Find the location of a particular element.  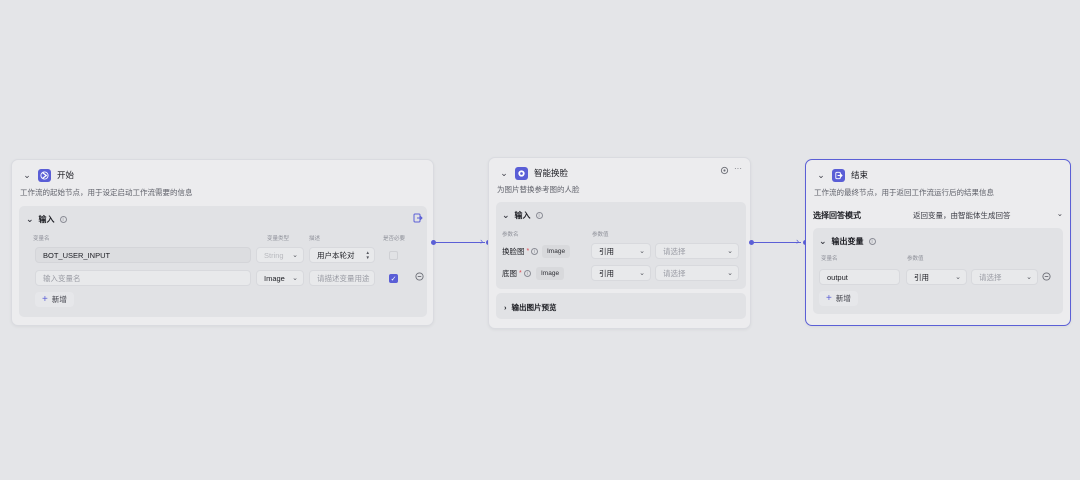

var-name-field: BOT_USER_INPUT is located at coordinates (143, 255).